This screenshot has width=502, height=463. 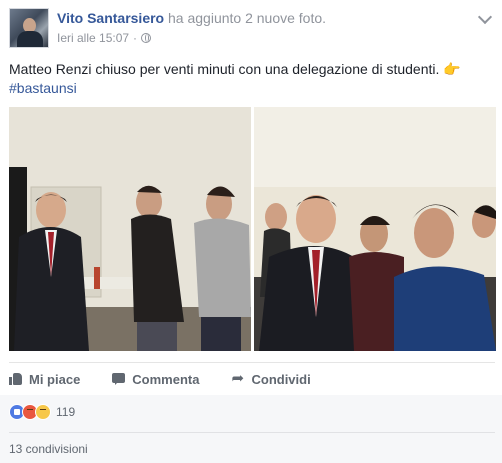 What do you see at coordinates (30, 39) in the screenshot?
I see `avatar-body` at bounding box center [30, 39].